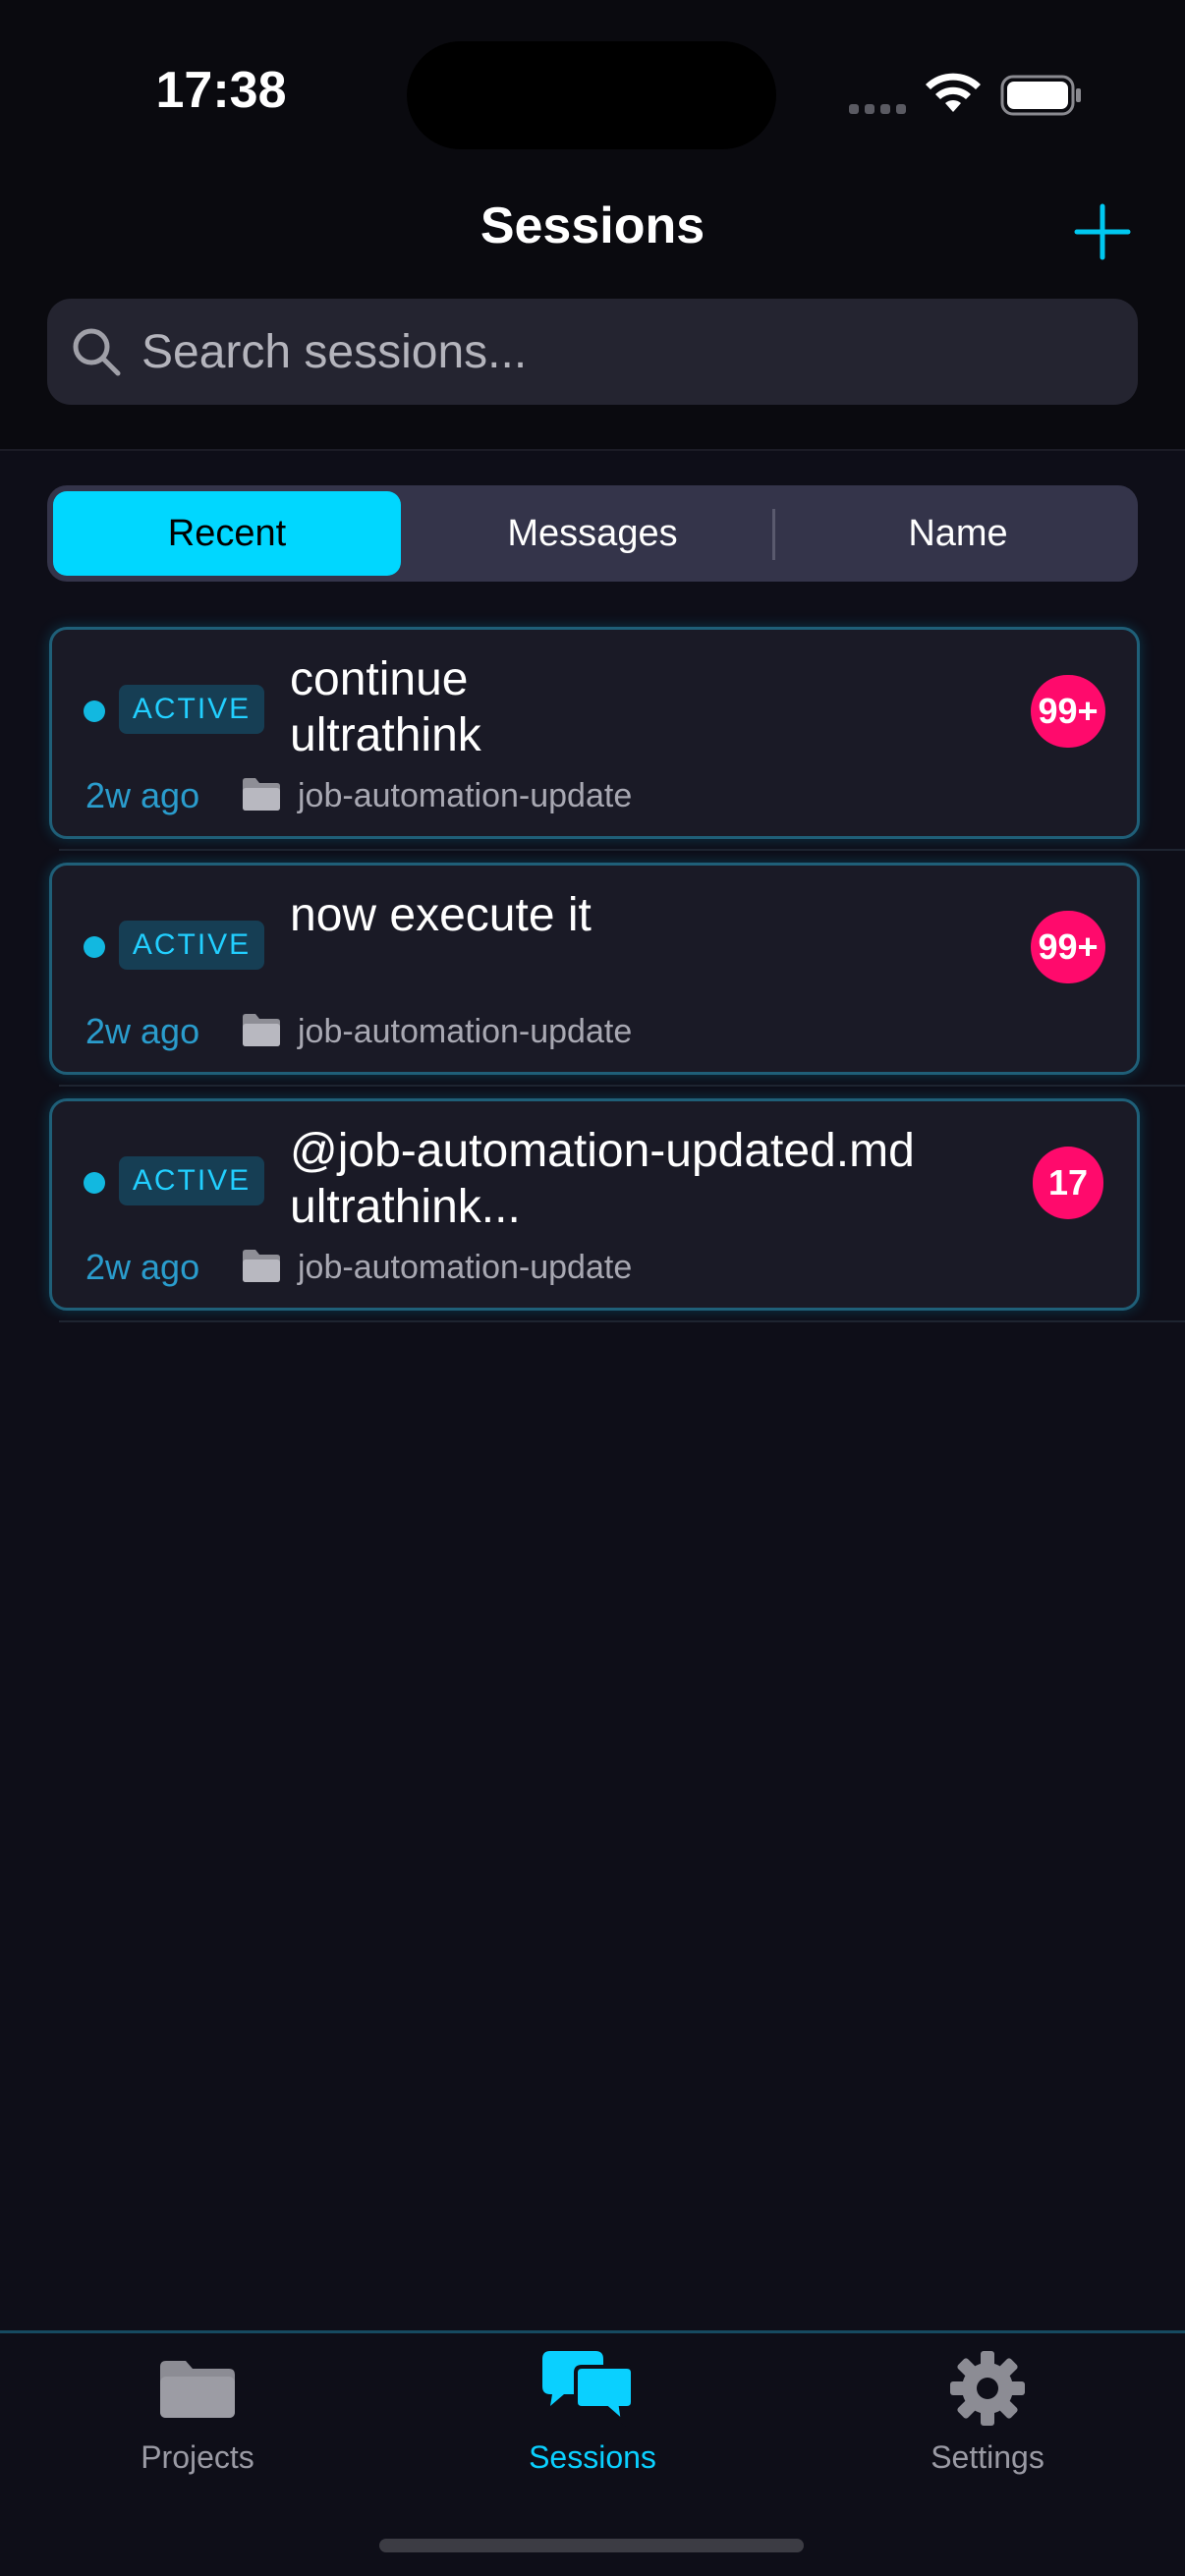 This screenshot has width=1185, height=2576. What do you see at coordinates (385, 707) in the screenshot?
I see `session-title: continue ultrathink` at bounding box center [385, 707].